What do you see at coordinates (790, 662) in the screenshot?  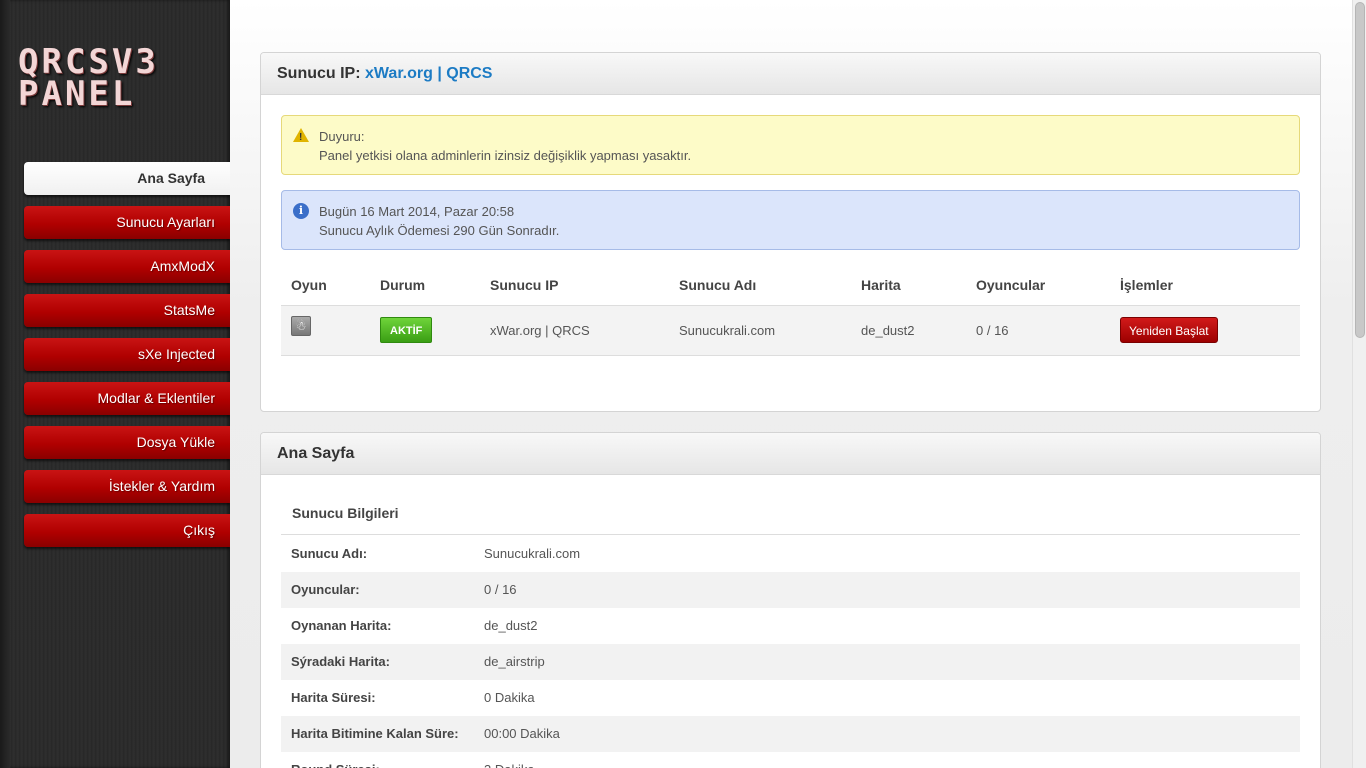 I see `list-item: Sýradaki Harita: de_airstrip` at bounding box center [790, 662].